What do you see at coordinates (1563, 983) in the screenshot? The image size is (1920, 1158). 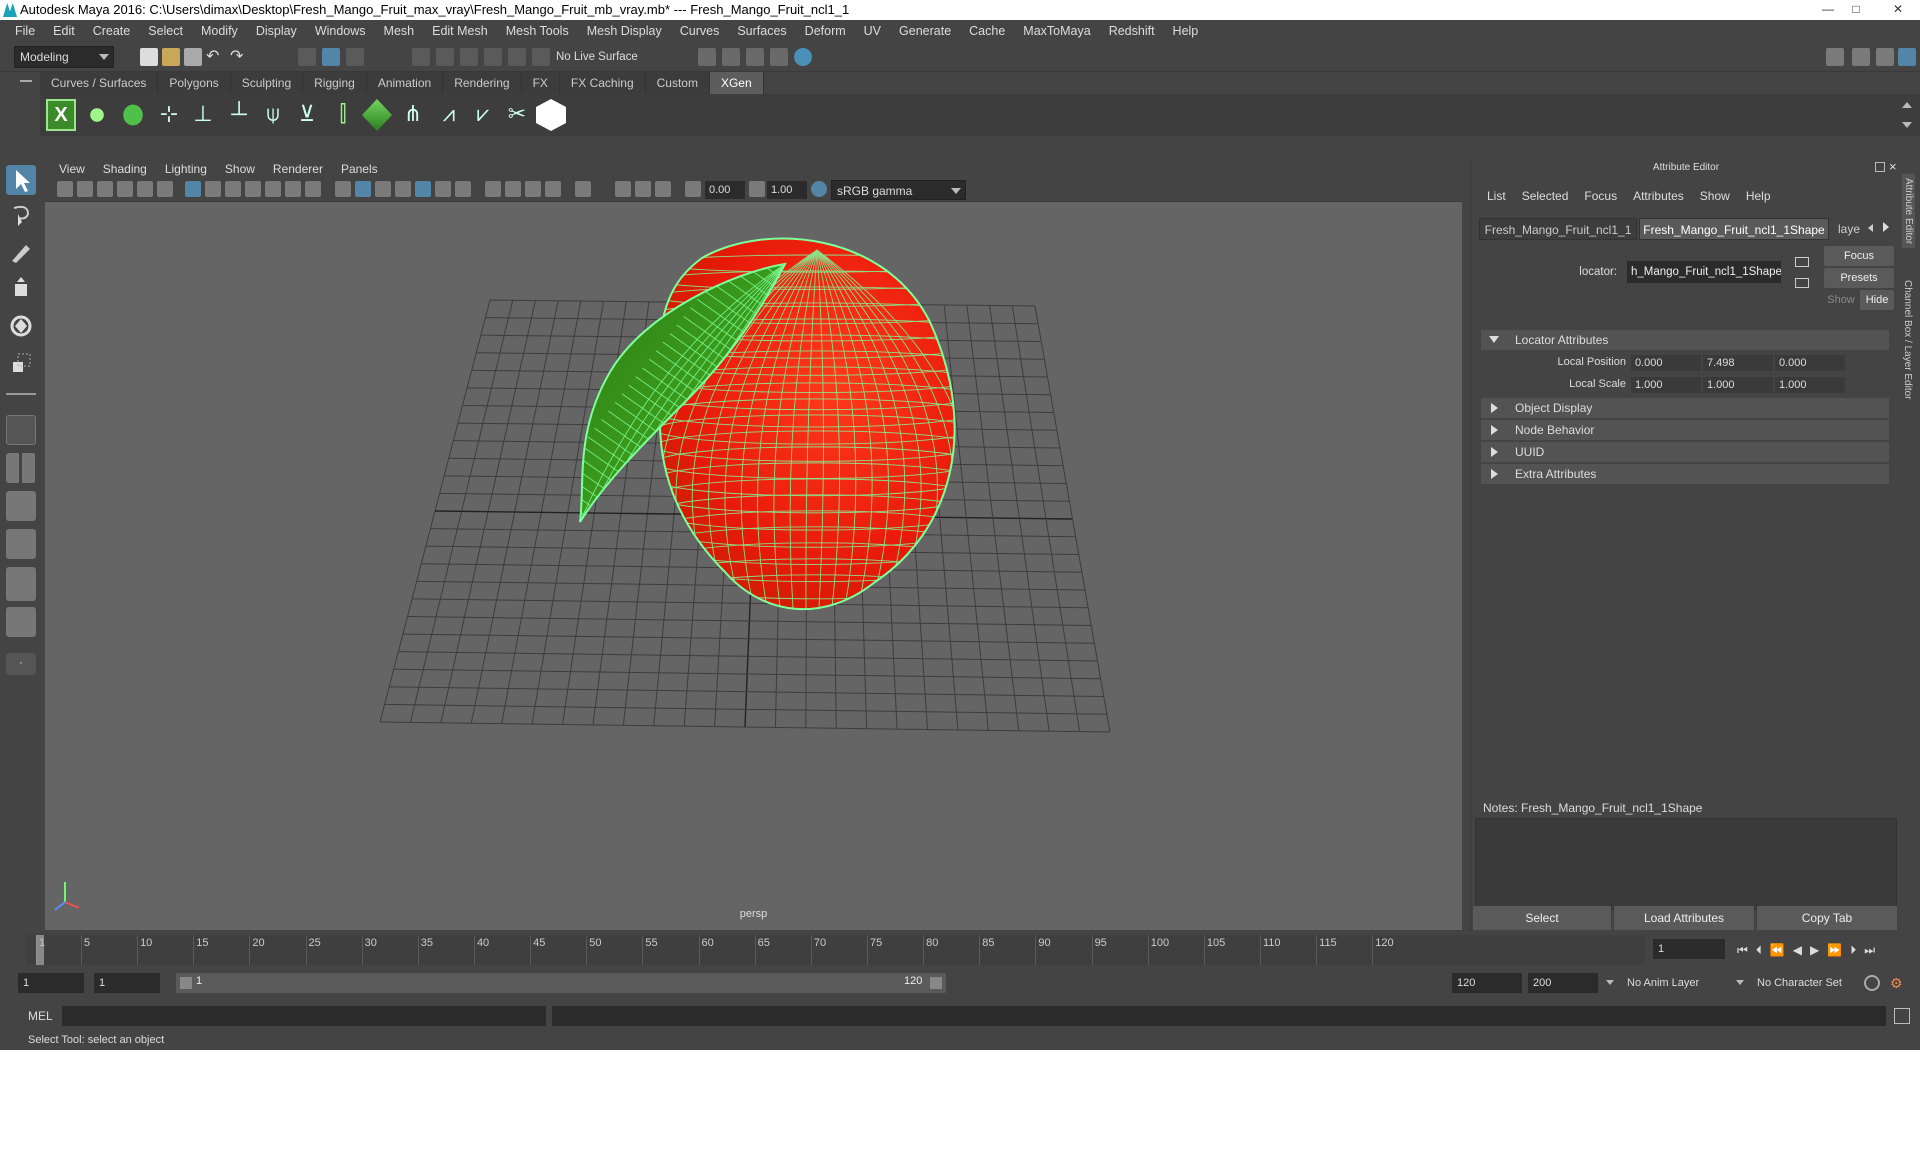 I see `animation-end-field: 200` at bounding box center [1563, 983].